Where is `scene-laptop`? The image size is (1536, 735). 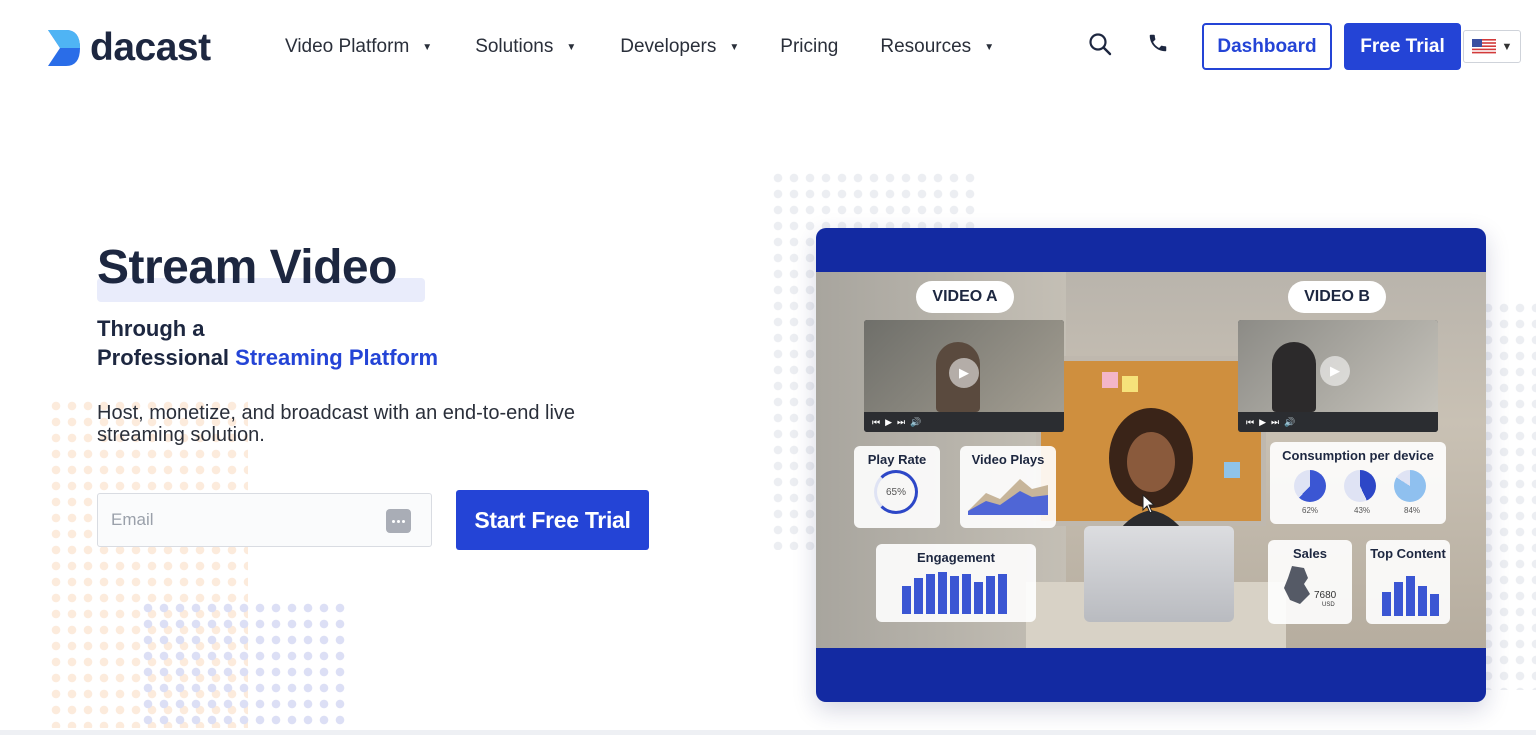
scene-laptop is located at coordinates (1159, 574).